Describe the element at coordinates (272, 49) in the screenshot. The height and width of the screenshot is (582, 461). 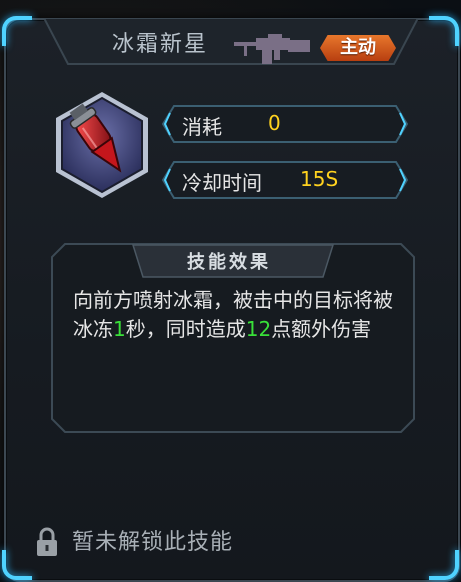
I see `machine-gun-icon` at that location.